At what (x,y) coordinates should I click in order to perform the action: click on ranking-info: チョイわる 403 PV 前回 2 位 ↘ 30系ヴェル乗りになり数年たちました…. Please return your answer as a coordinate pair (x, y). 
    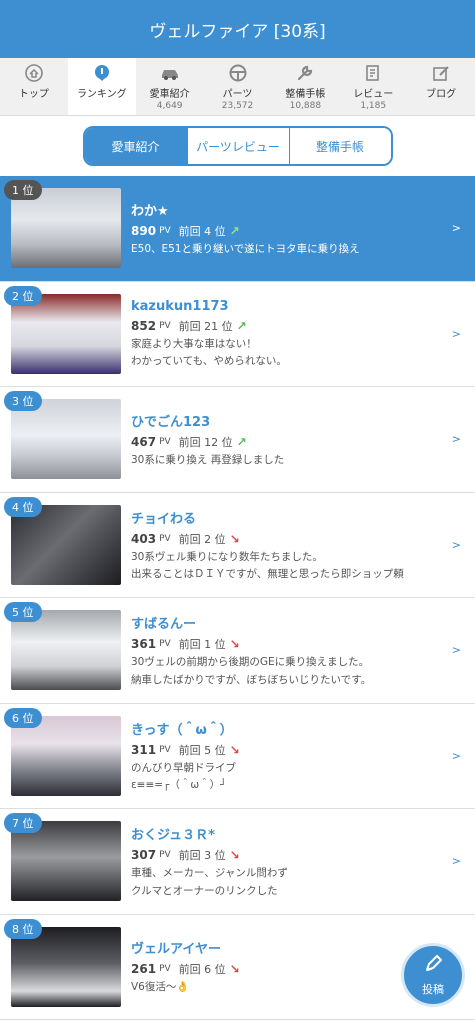
    Looking at the image, I should click on (303, 545).